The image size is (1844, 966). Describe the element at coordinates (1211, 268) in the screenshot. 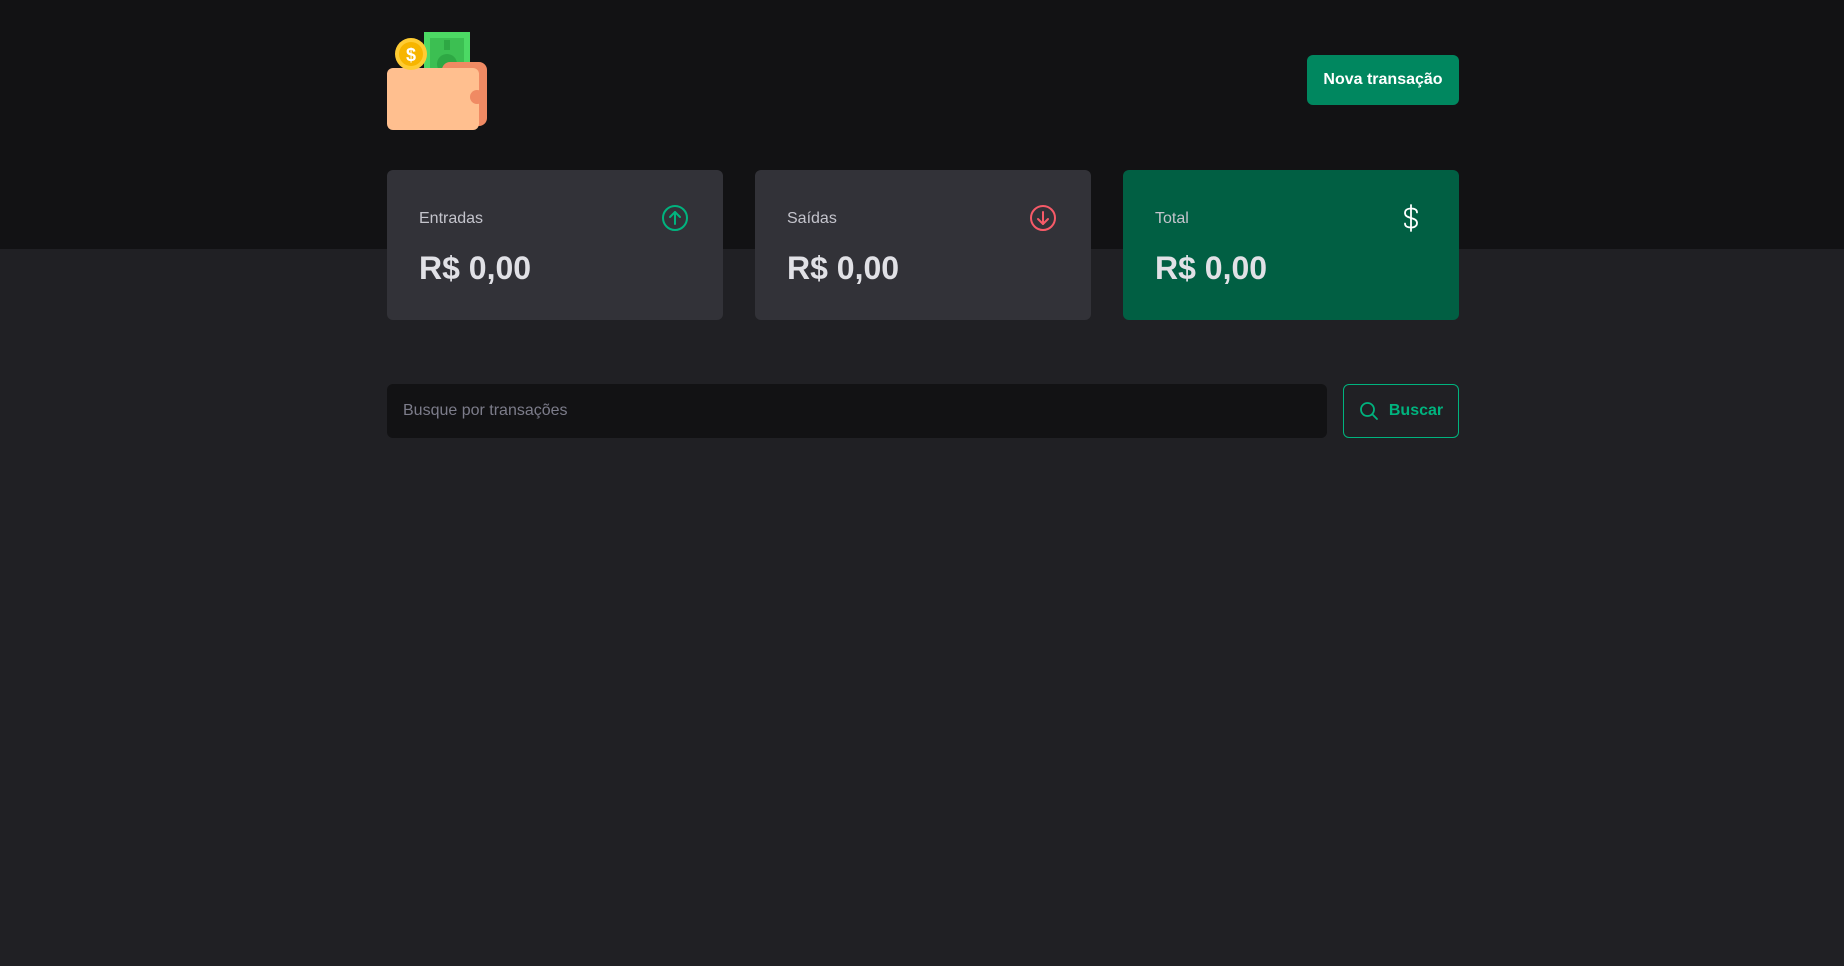

I see `total-value: R$ 0,00` at that location.